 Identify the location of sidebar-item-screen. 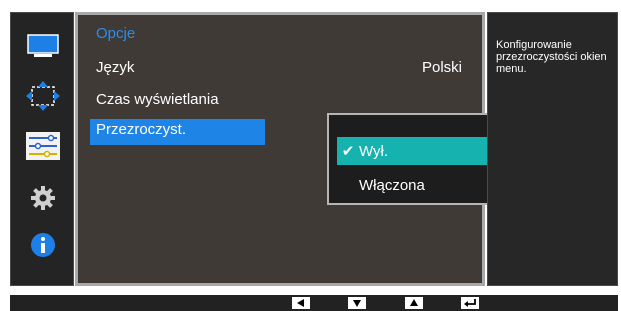
(43, 96).